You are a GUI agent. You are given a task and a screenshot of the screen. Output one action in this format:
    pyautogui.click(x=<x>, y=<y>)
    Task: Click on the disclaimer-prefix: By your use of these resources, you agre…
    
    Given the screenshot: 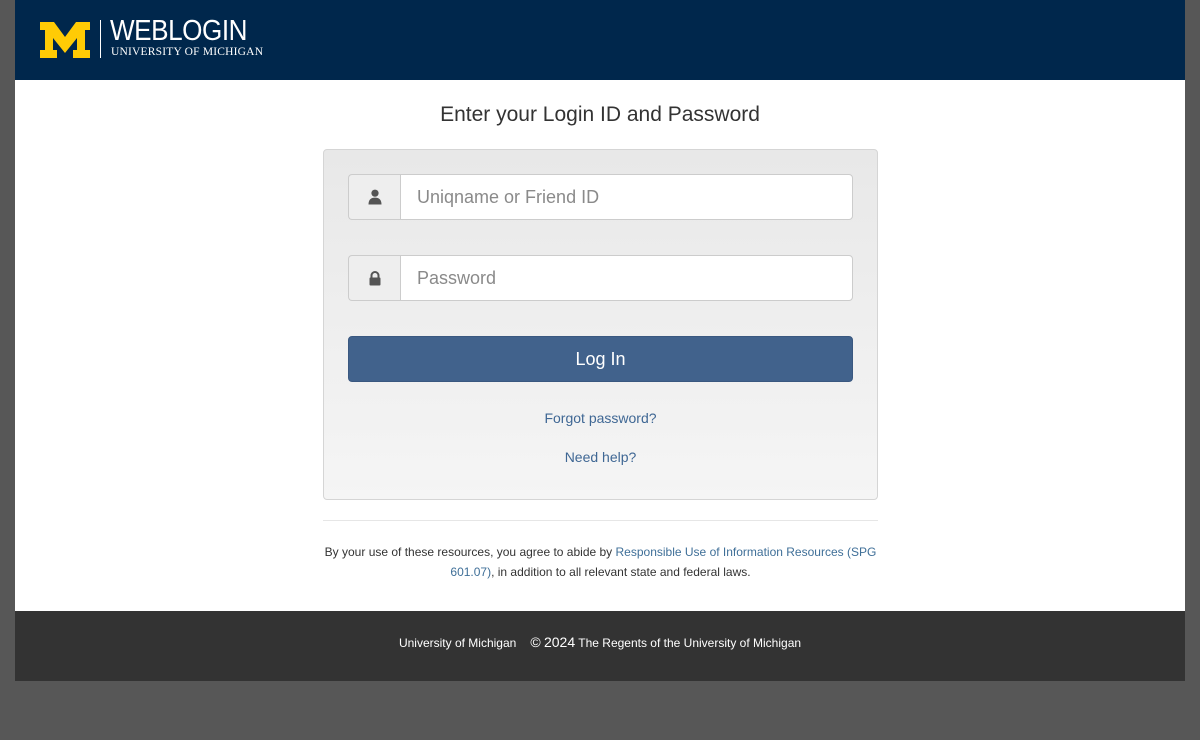 What is the action you would take?
    pyautogui.click(x=470, y=552)
    